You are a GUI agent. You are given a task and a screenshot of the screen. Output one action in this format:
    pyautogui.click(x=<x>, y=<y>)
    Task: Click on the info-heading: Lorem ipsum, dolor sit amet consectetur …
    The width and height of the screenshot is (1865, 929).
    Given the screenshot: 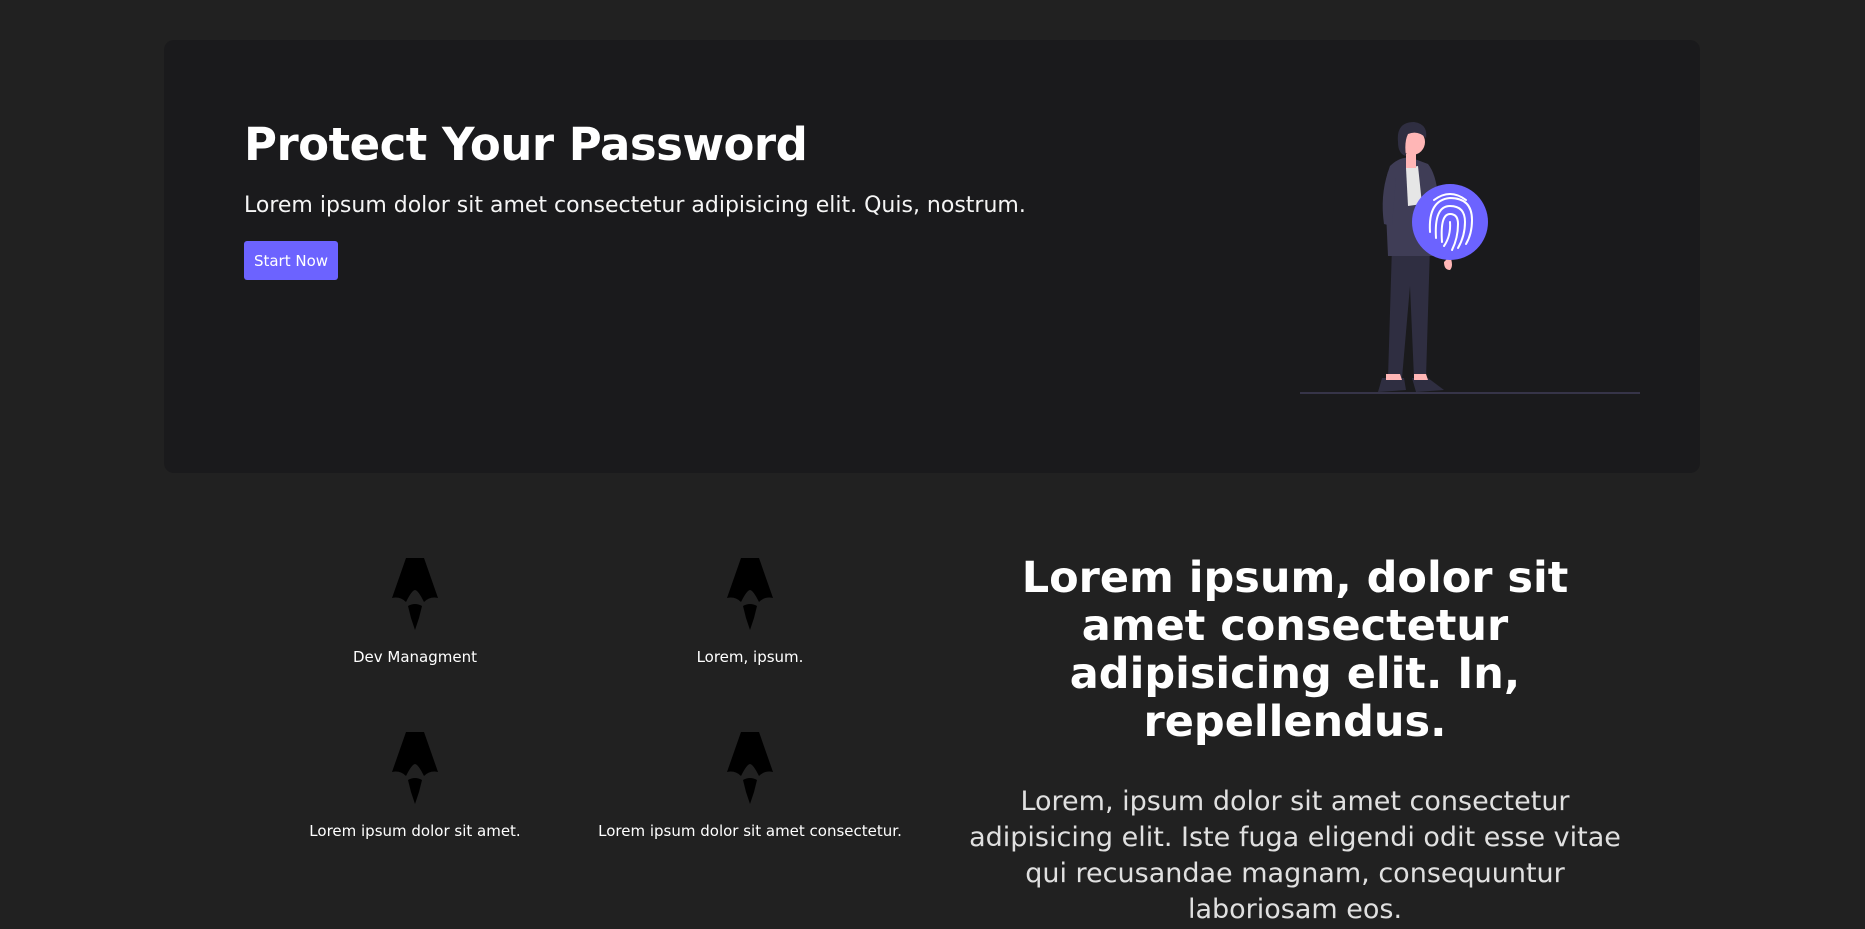 What is the action you would take?
    pyautogui.click(x=1295, y=650)
    